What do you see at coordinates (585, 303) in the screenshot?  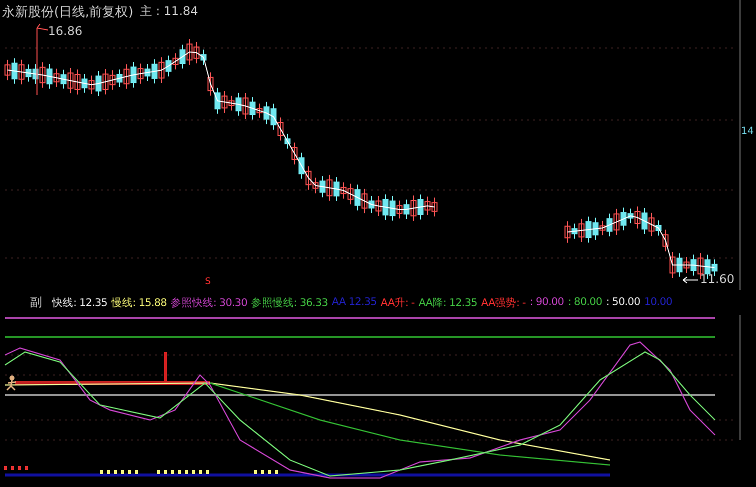 I see `legend-value: : 80.00` at bounding box center [585, 303].